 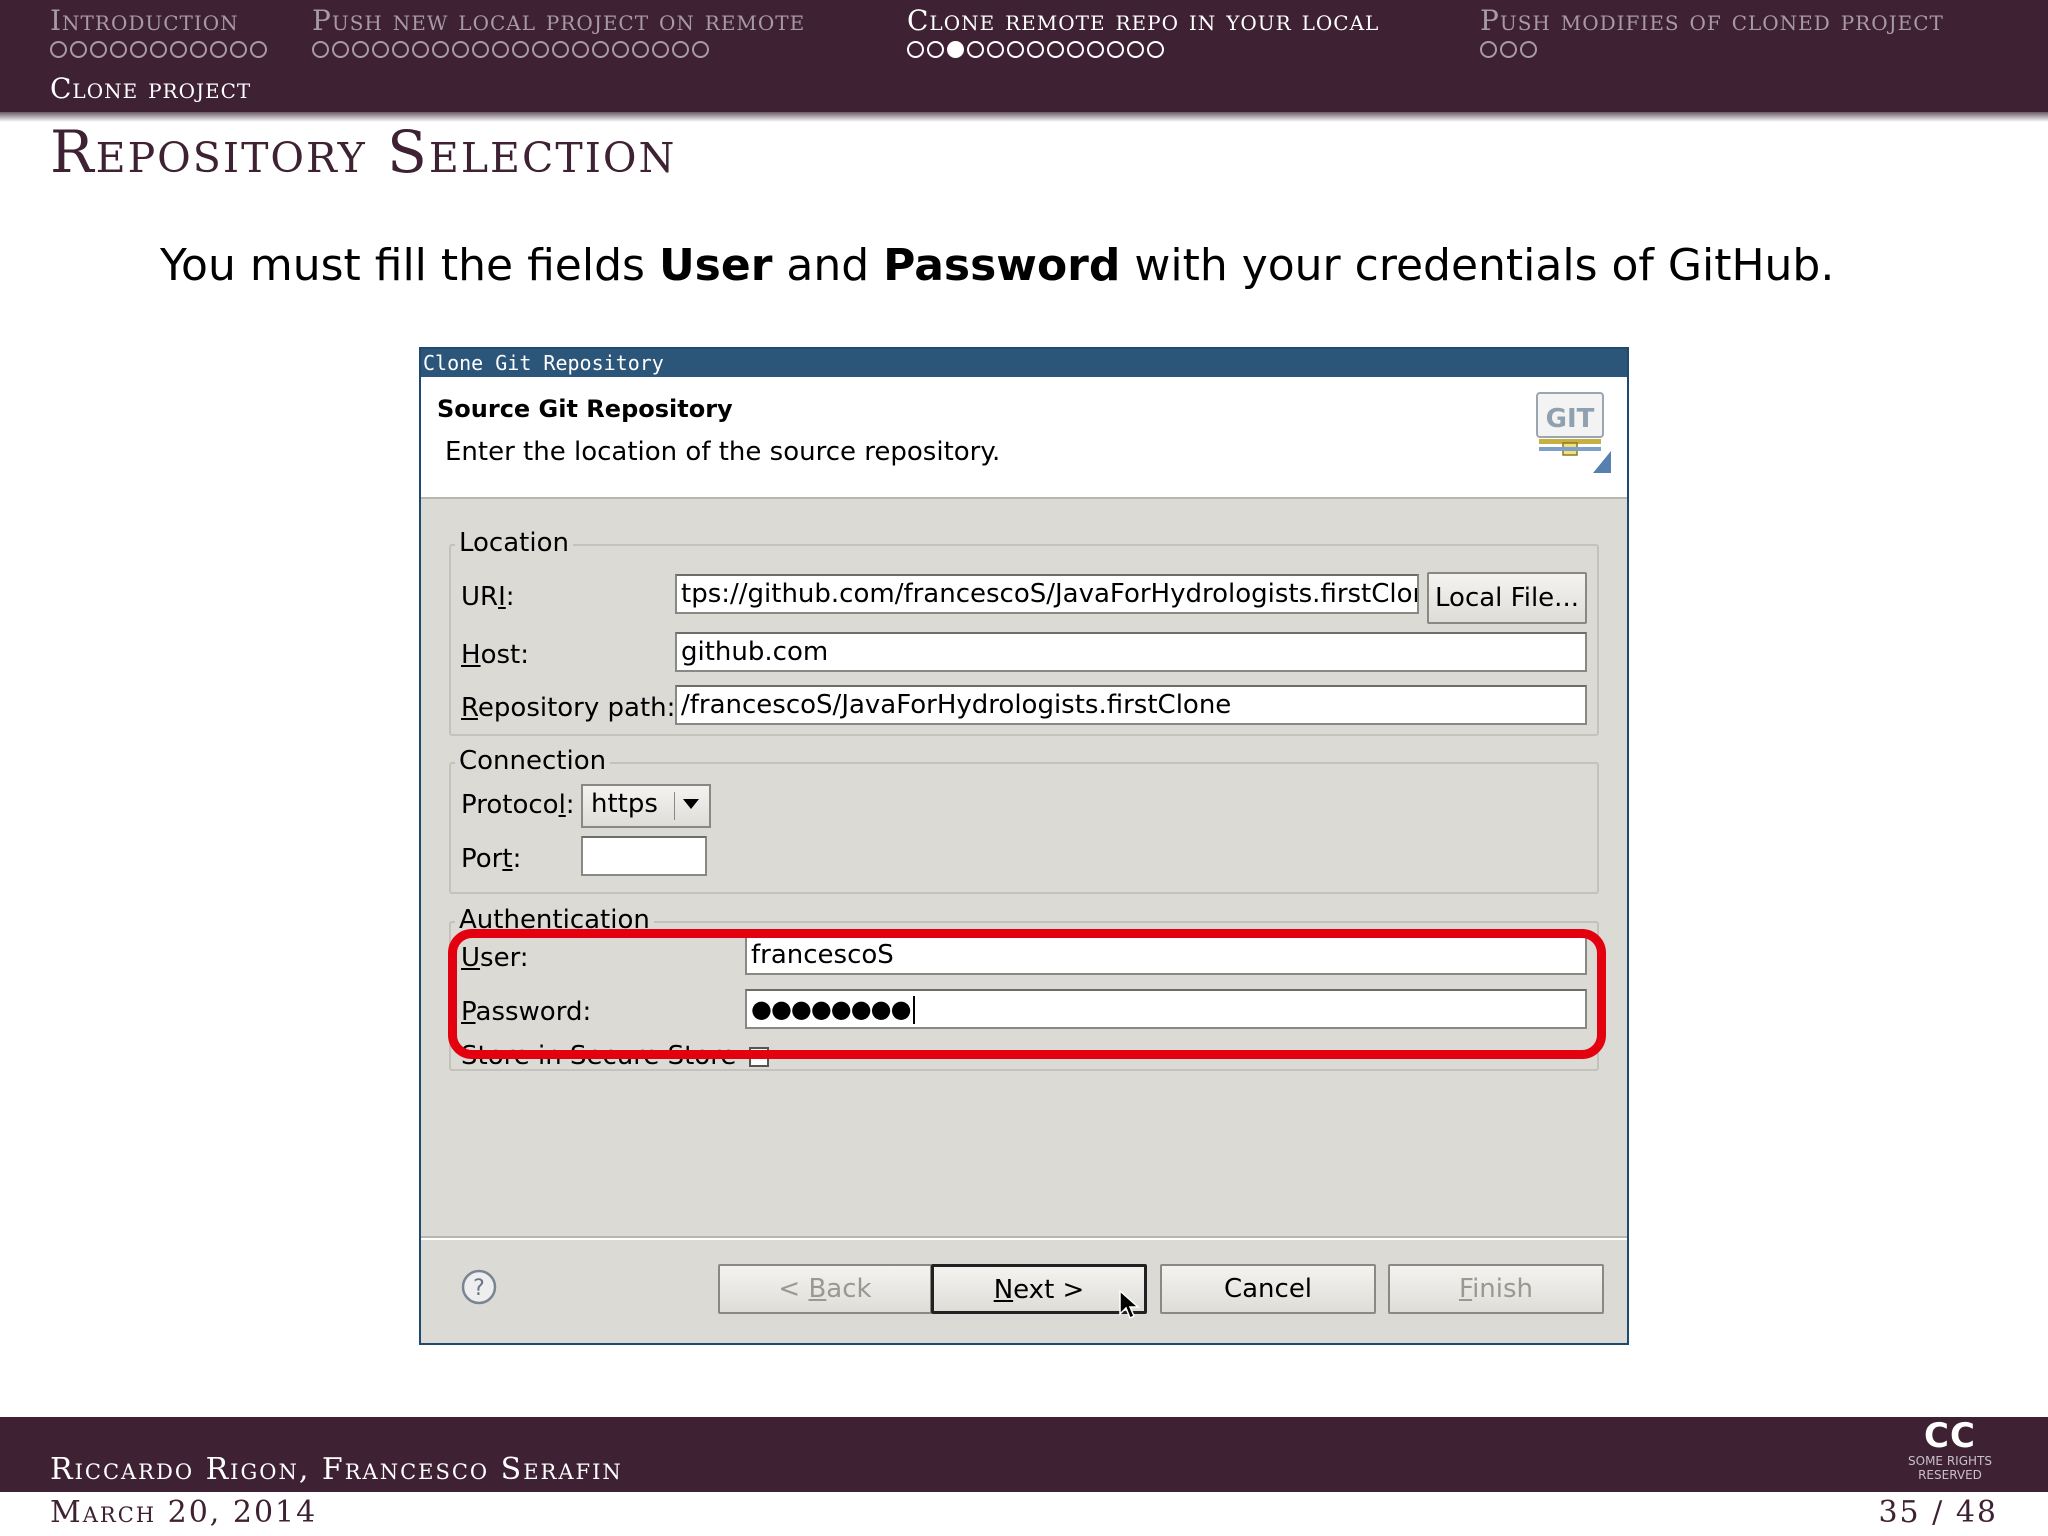 I want to click on help-icon: ?, so click(x=479, y=1287).